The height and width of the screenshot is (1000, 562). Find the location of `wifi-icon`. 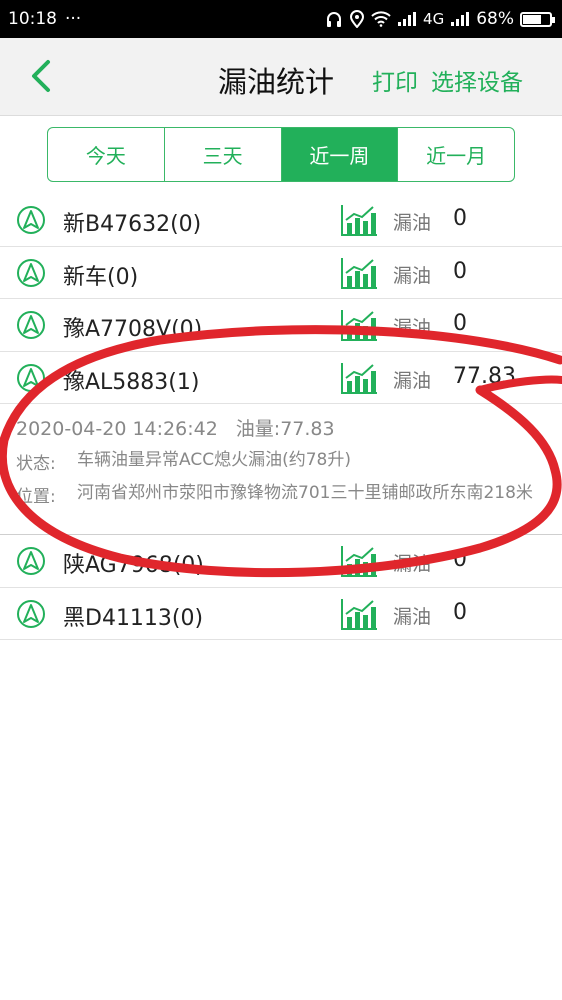

wifi-icon is located at coordinates (381, 19).